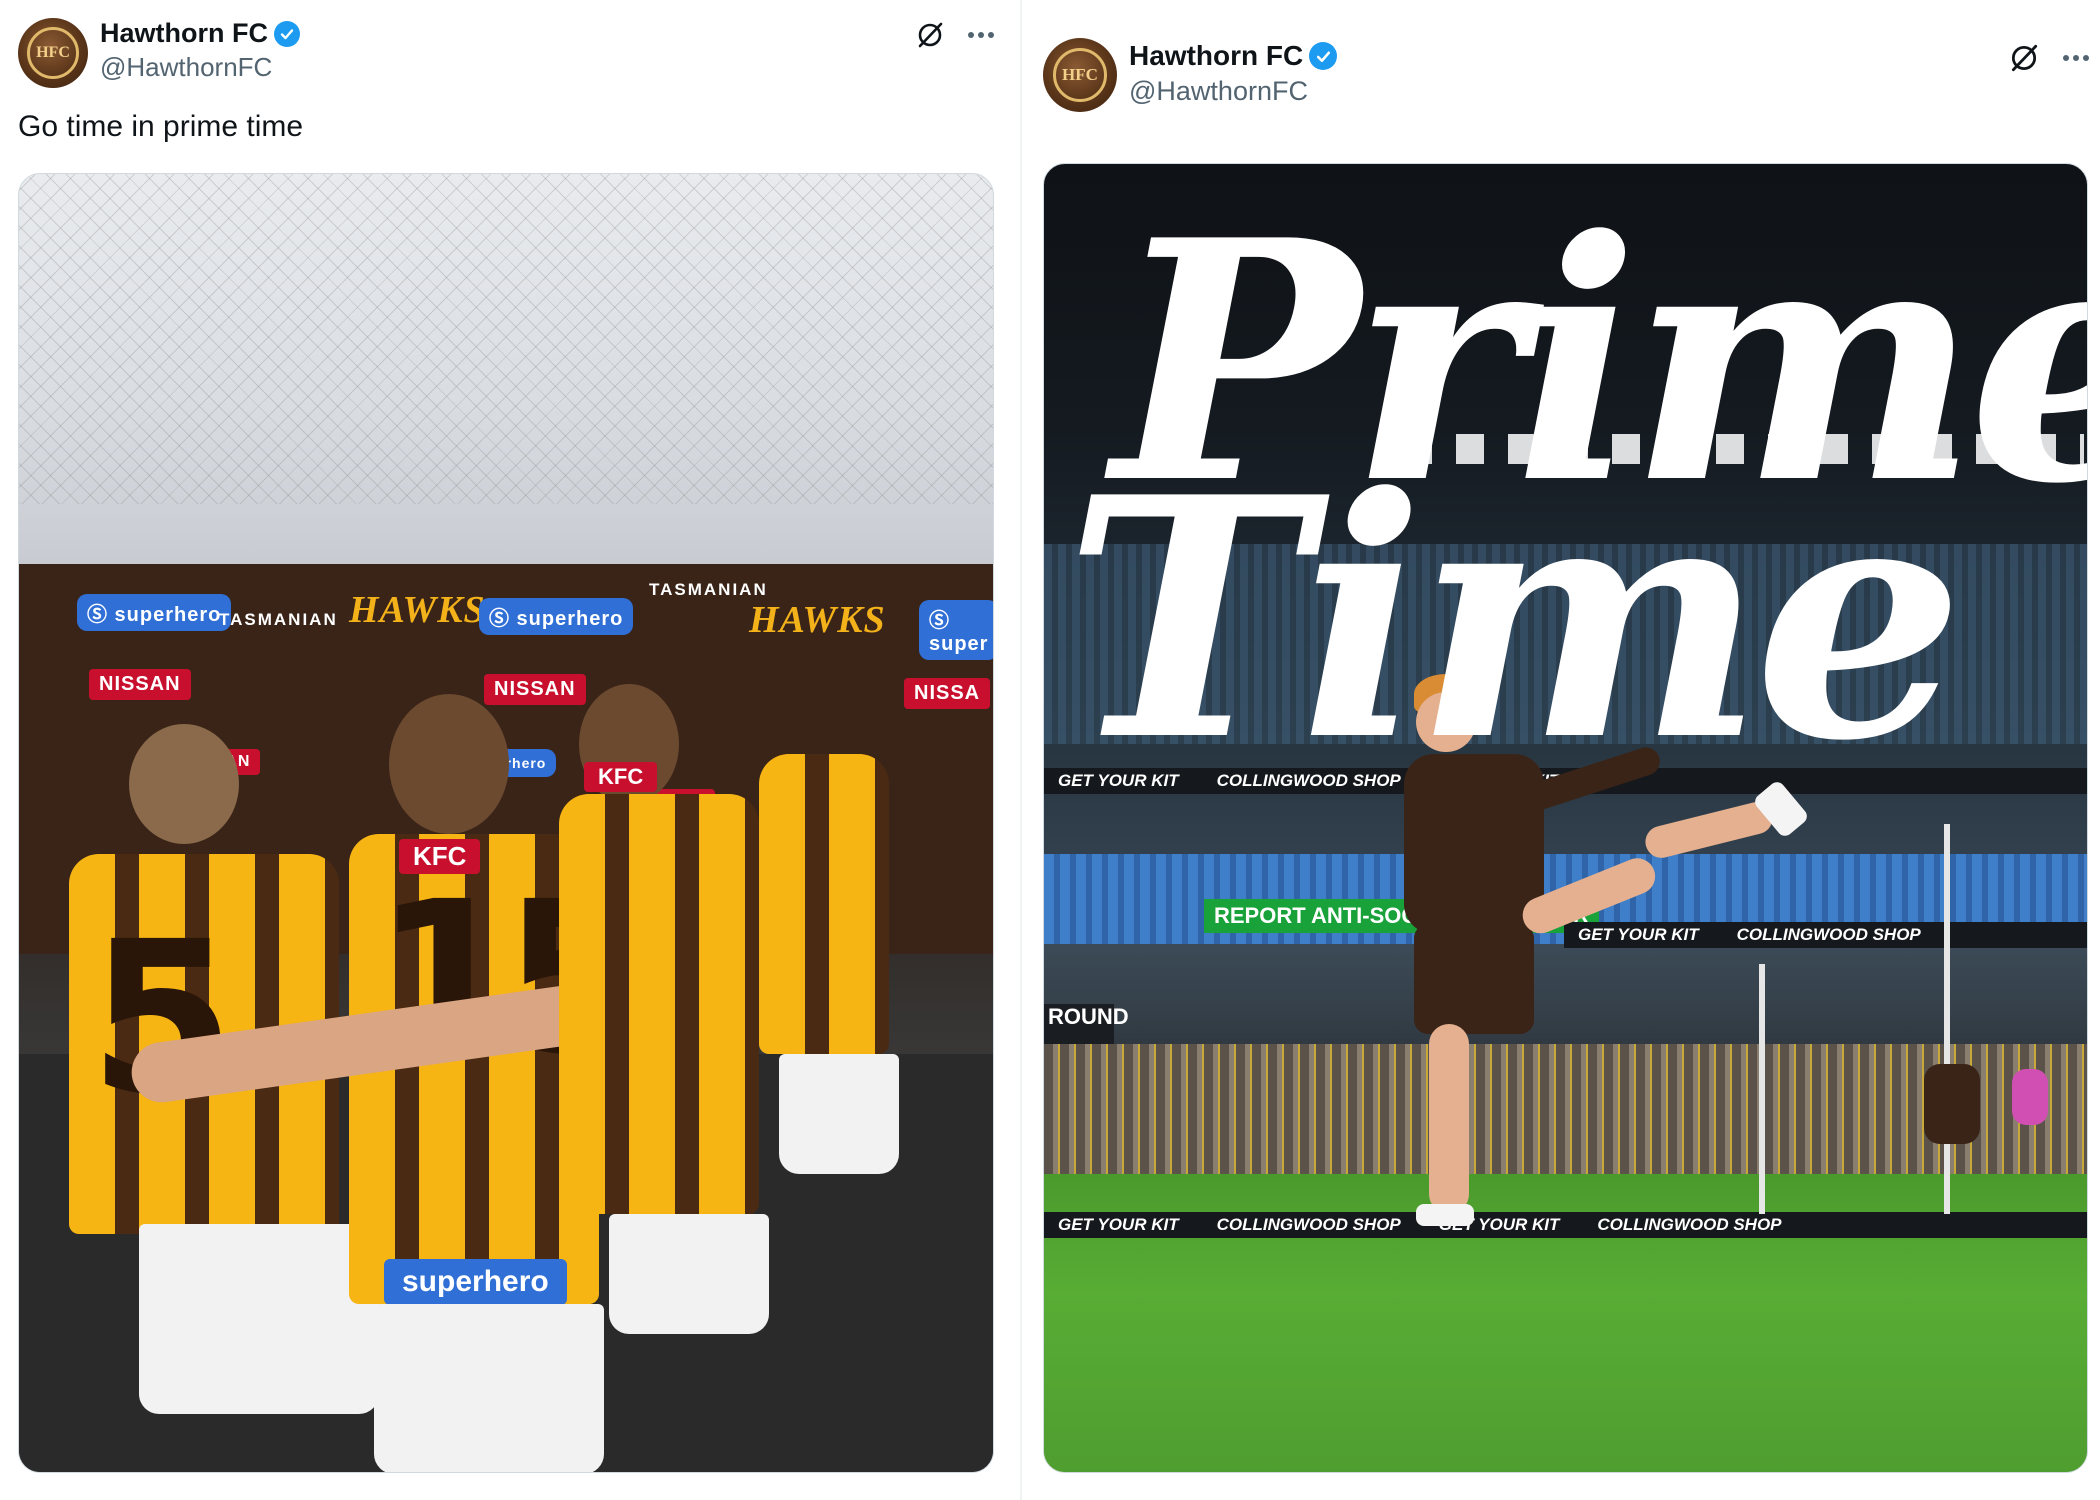  Describe the element at coordinates (506, 339) in the screenshot. I see `net-ceiling` at that location.